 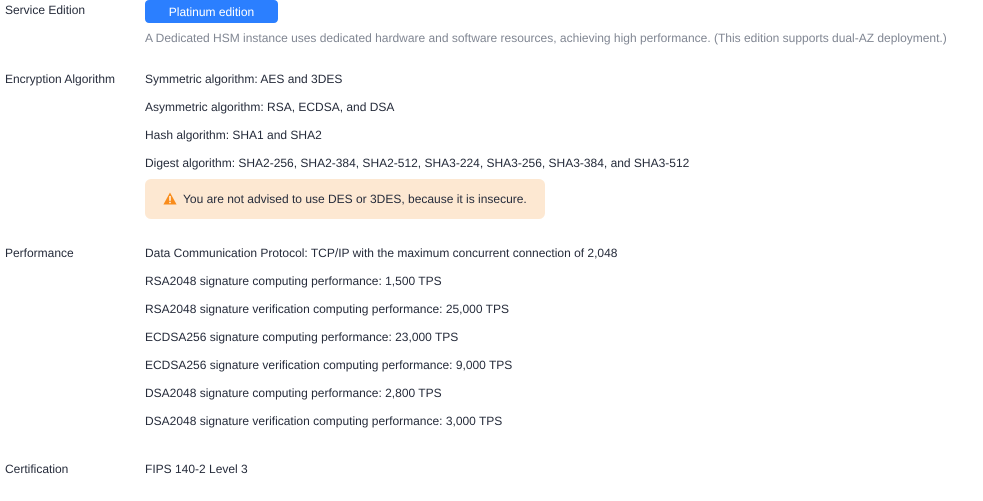 What do you see at coordinates (417, 163) in the screenshot?
I see `info-line: Digest algorithm: SHA2-256, SHA2-384, SHA2-512, SHA3-224, SHA3-256, SHA3-384, and SHA3-512` at bounding box center [417, 163].